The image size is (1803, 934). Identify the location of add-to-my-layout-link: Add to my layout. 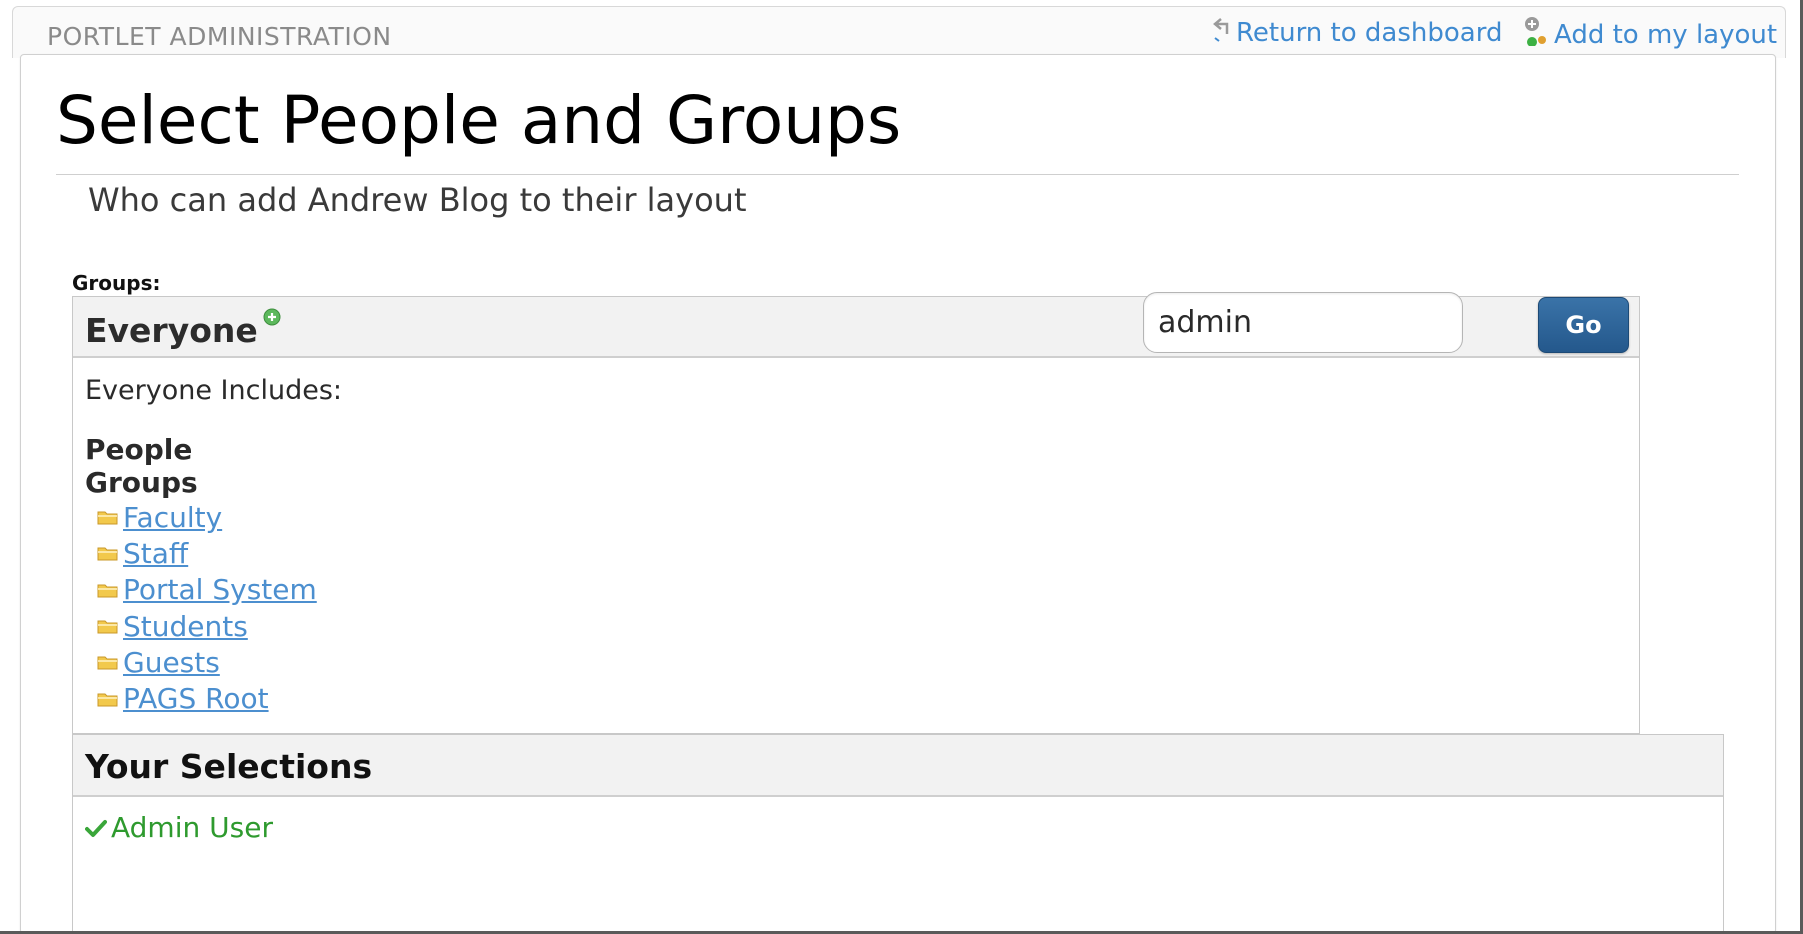
(1650, 34).